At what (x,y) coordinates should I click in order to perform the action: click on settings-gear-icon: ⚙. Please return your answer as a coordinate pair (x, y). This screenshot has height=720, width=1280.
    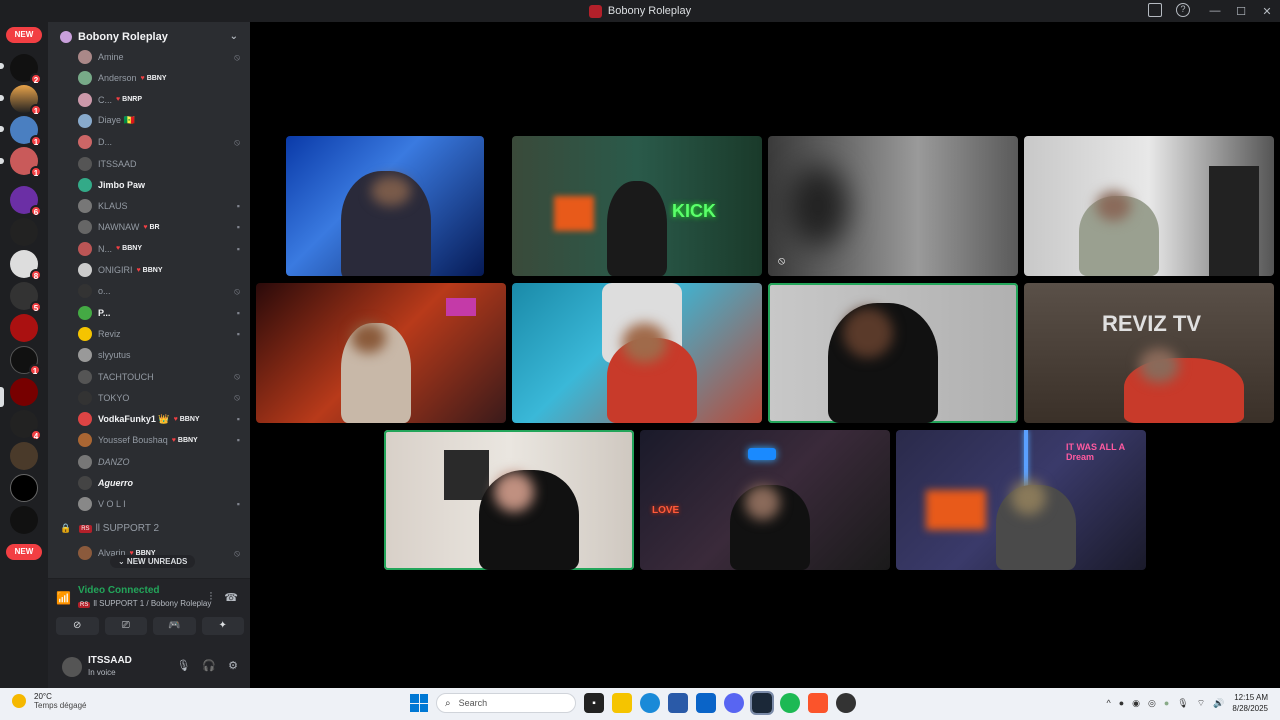
    Looking at the image, I should click on (233, 665).